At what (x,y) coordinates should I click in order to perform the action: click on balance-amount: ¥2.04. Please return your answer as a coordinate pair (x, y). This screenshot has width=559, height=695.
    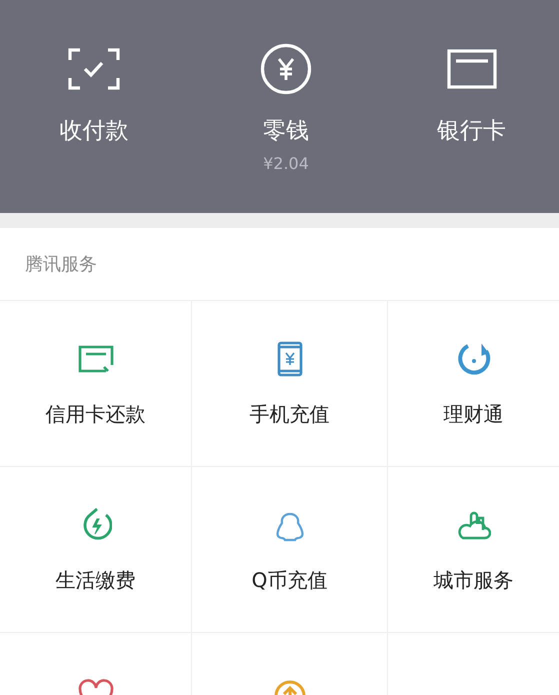
    Looking at the image, I should click on (286, 163).